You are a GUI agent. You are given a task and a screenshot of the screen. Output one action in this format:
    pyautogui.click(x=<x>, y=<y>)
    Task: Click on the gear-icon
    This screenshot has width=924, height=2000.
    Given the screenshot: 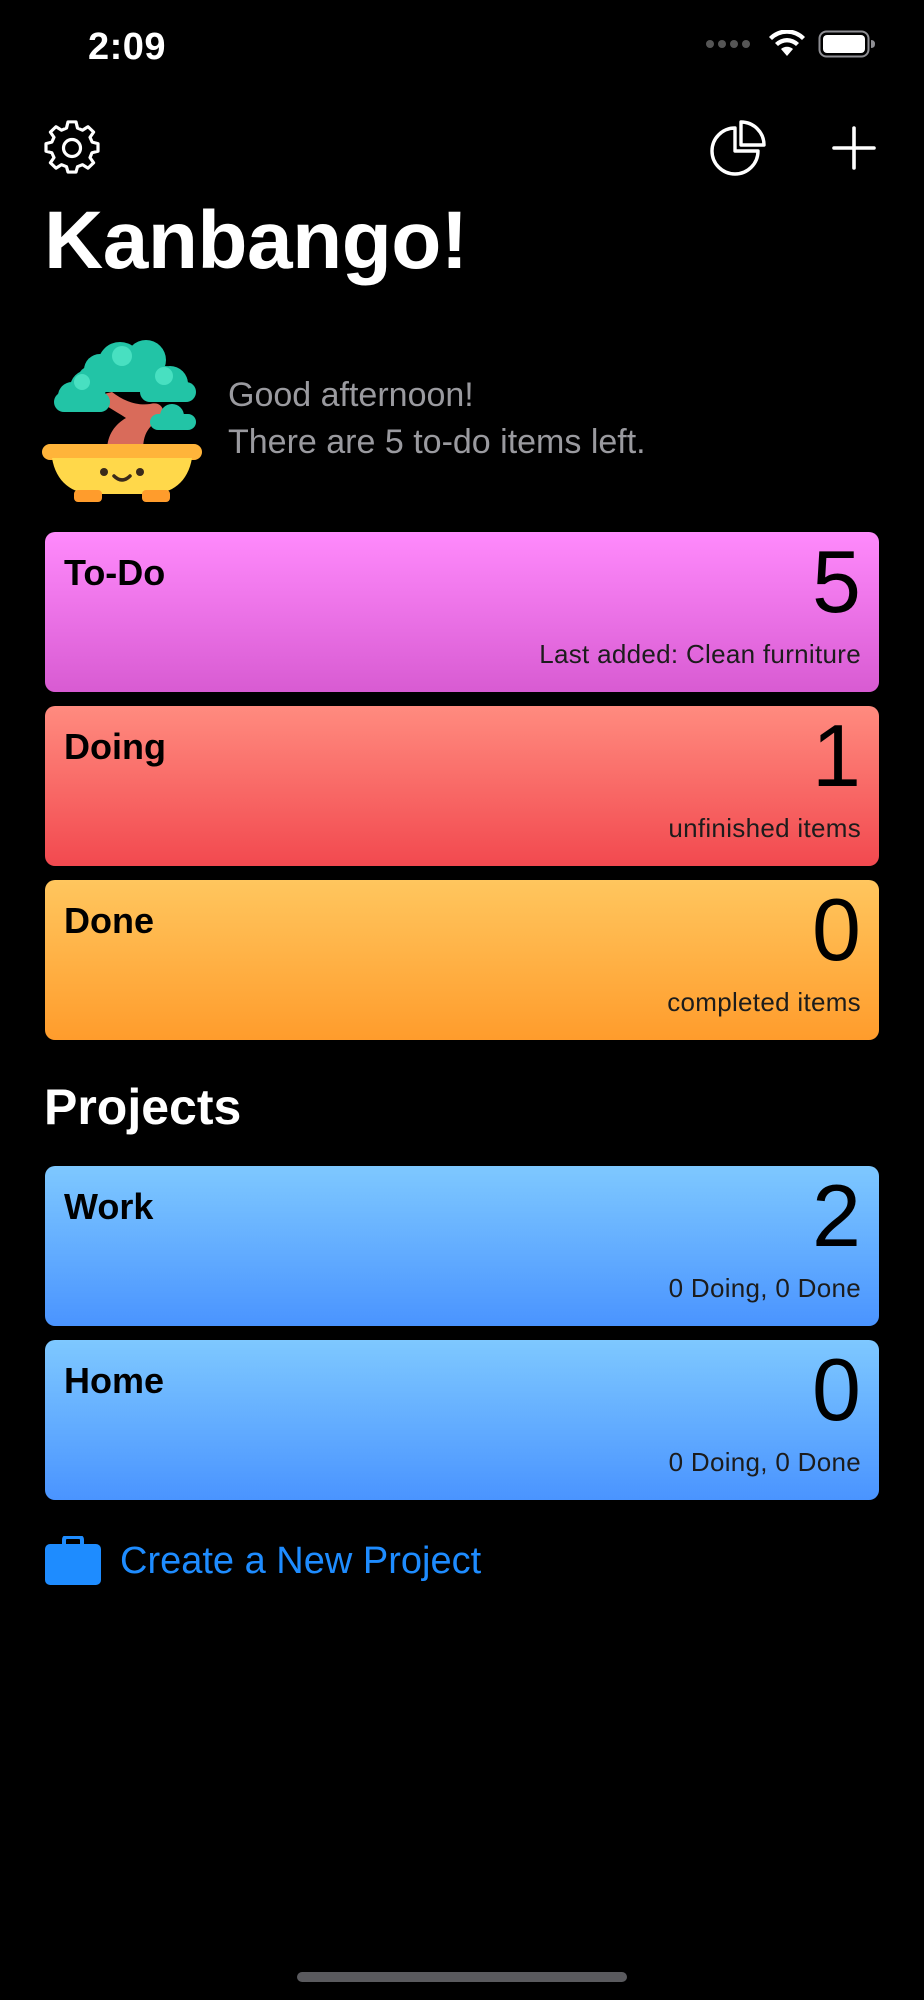 What is the action you would take?
    pyautogui.click(x=72, y=147)
    